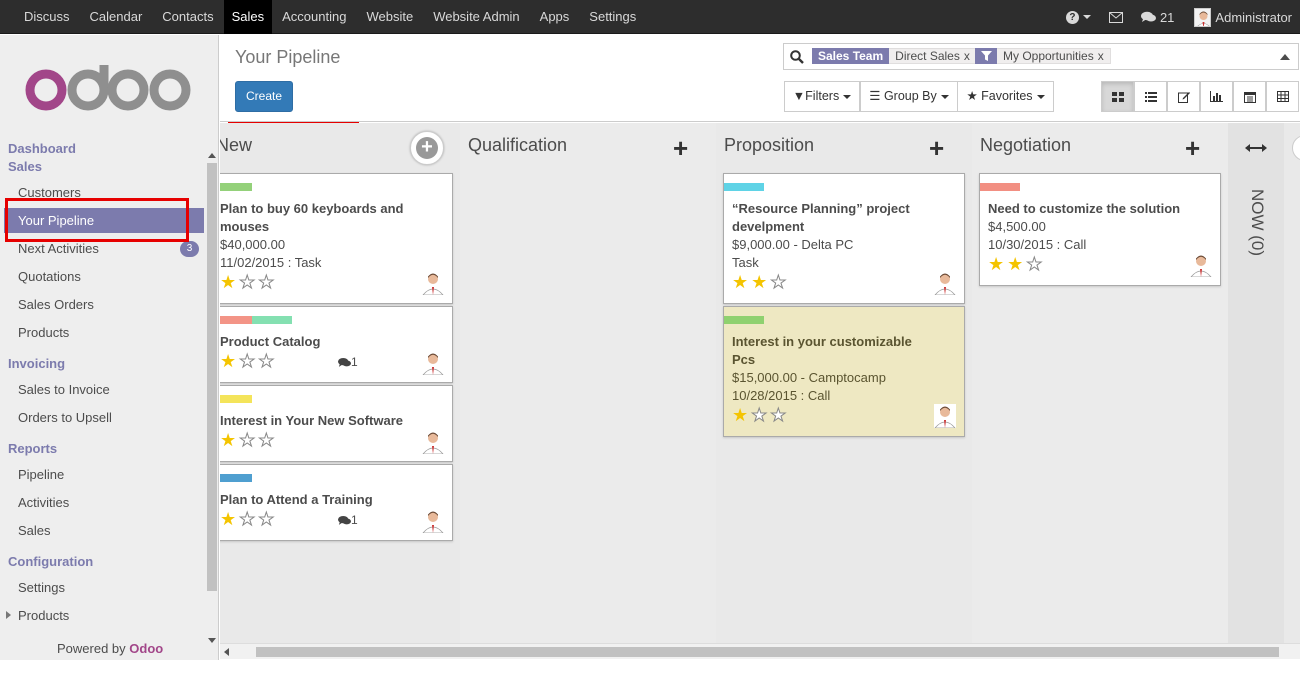 Image resolution: width=1300 pixels, height=677 pixels. I want to click on facet-my-opportunities: My Opportunities x, so click(1043, 56).